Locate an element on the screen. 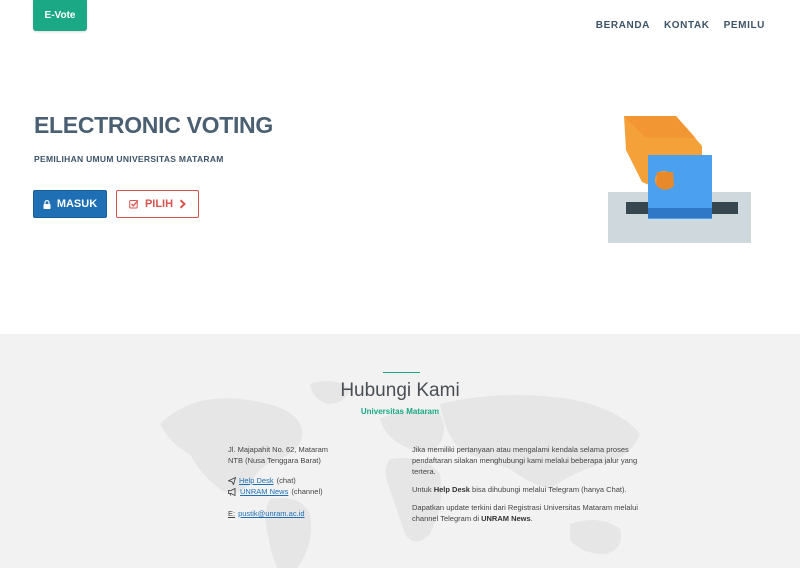  nav-beranda: BERANDA is located at coordinates (623, 25).